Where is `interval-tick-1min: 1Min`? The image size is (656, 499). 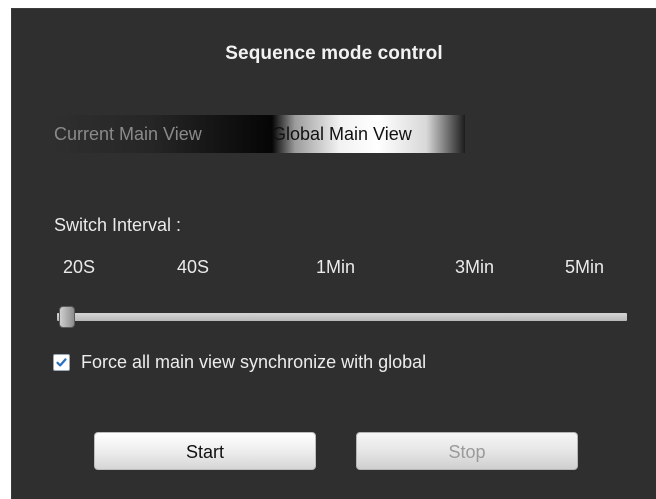 interval-tick-1min: 1Min is located at coordinates (336, 267).